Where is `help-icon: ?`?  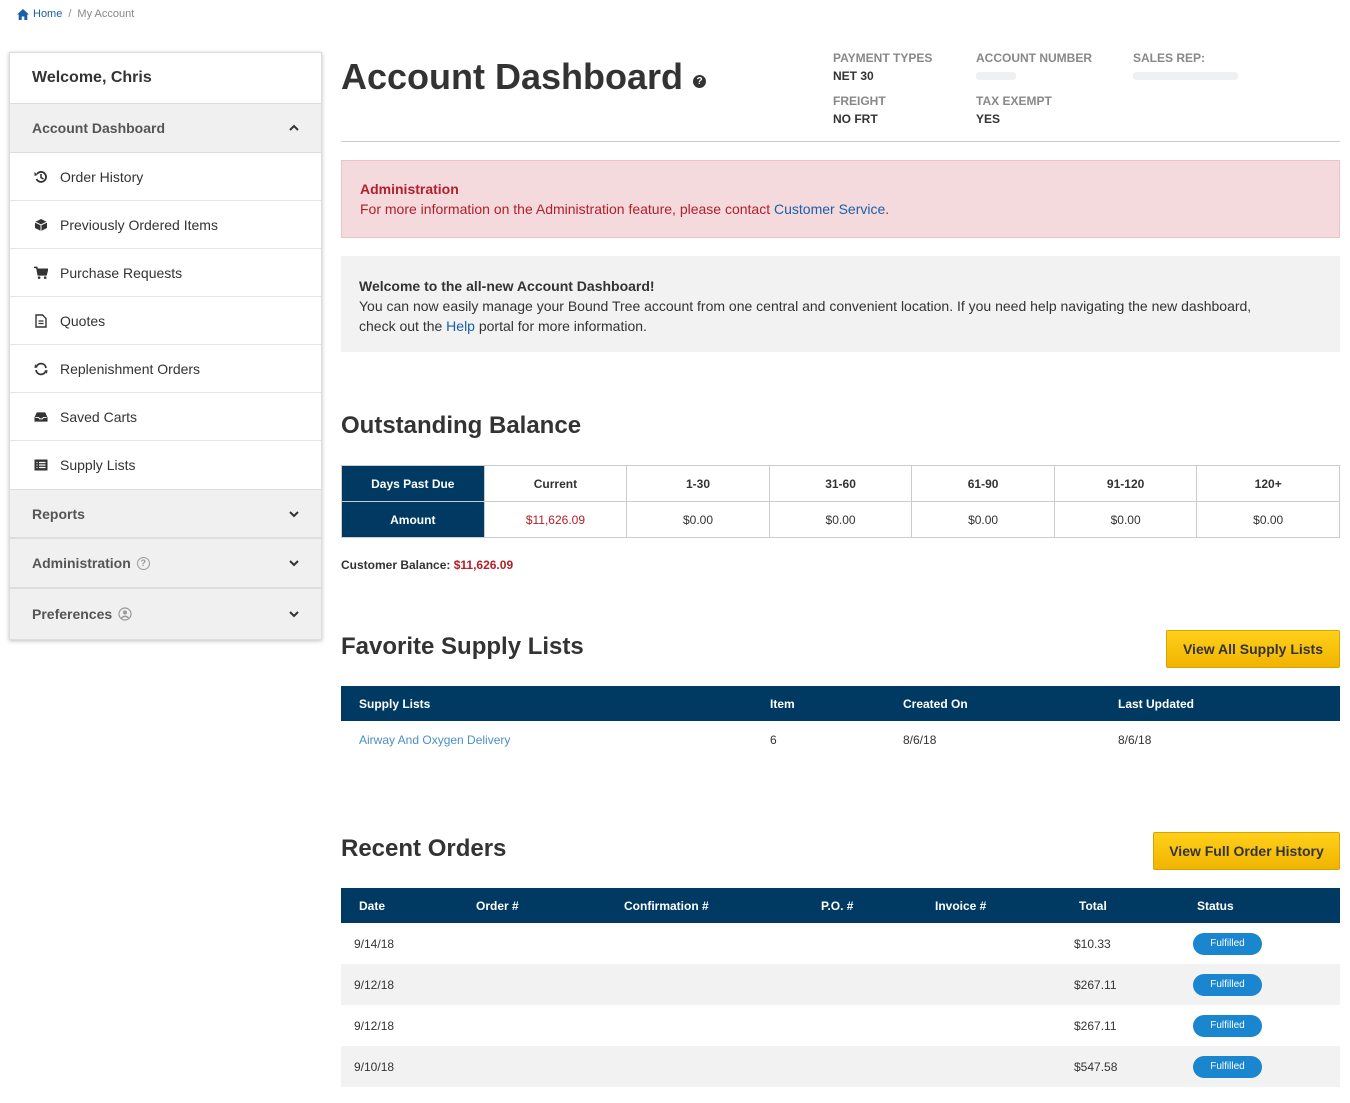 help-icon: ? is located at coordinates (700, 81).